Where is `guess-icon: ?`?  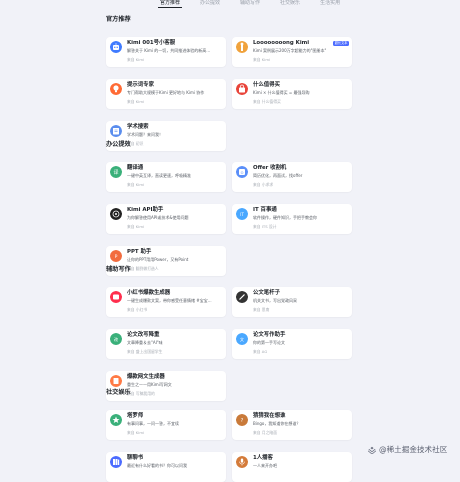 guess-icon: ? is located at coordinates (242, 420).